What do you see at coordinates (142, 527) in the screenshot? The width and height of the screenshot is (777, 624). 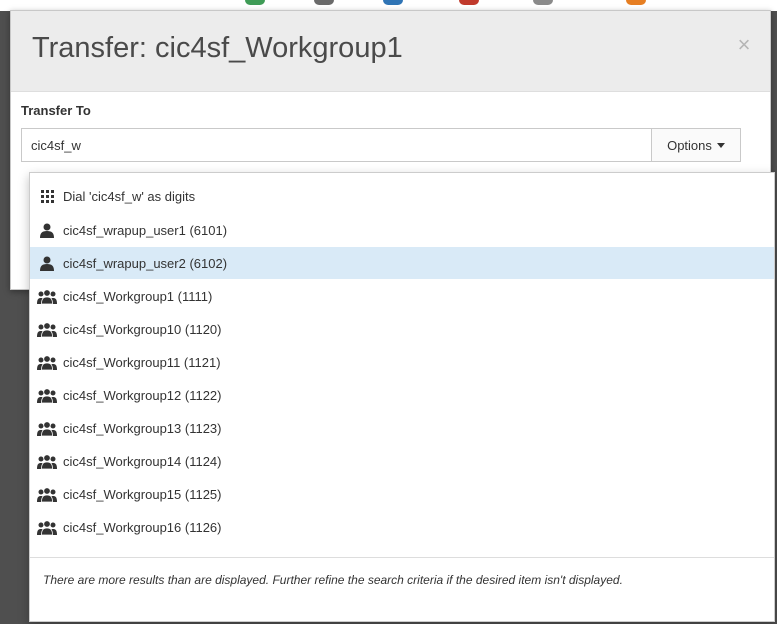 I see `option-label: cic4sf_Workgroup16 (1126)` at bounding box center [142, 527].